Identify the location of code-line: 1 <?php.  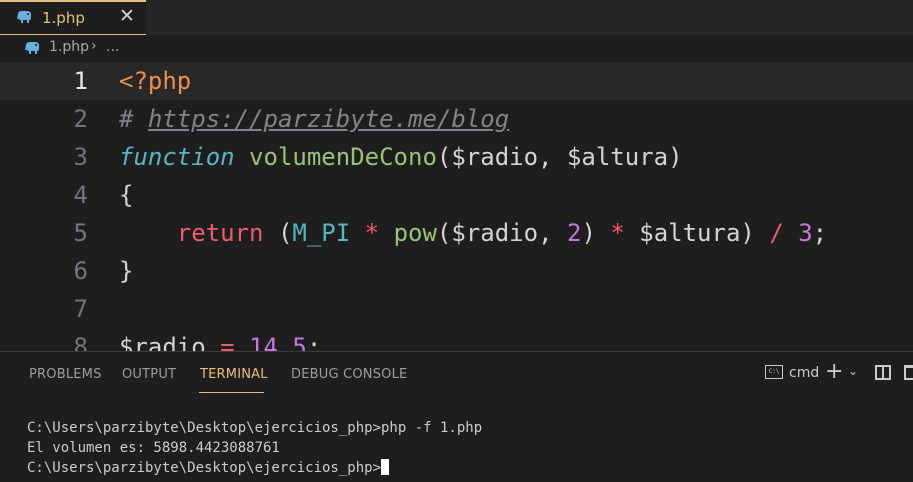
(456, 81).